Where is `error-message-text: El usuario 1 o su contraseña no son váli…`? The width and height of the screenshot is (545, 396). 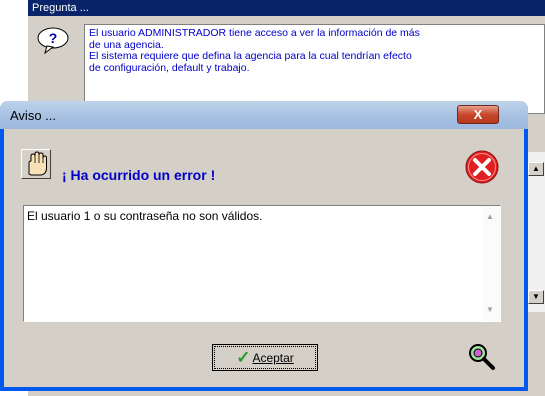 error-message-text: El usuario 1 o su contraseña no son váli… is located at coordinates (145, 216).